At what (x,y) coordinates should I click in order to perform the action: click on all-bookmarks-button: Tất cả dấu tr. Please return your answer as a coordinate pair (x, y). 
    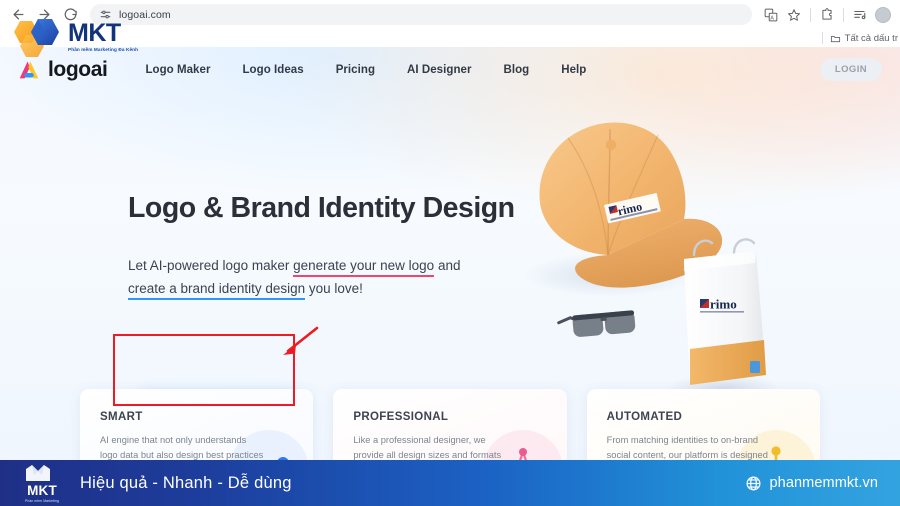
    Looking at the image, I should click on (864, 38).